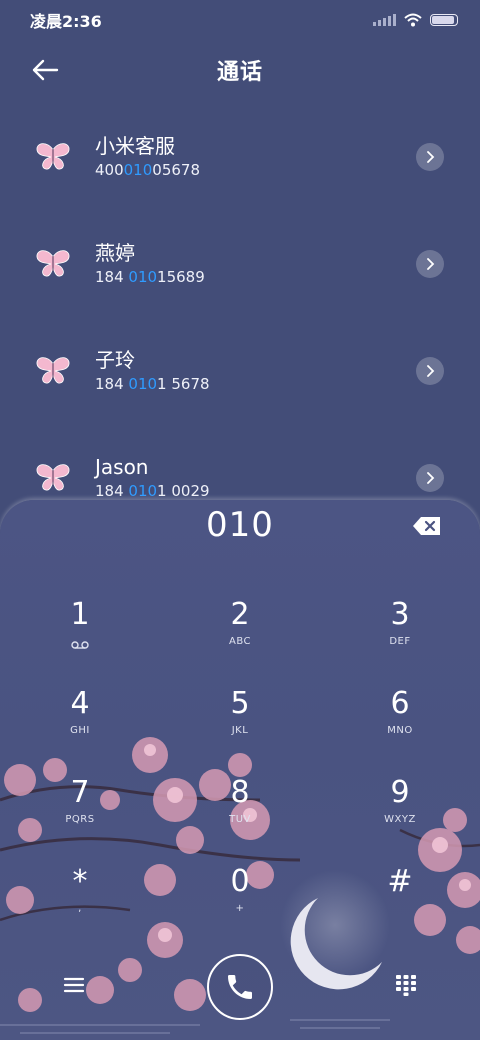 Image resolution: width=480 pixels, height=1040 pixels. Describe the element at coordinates (74, 985) in the screenshot. I see `menu-icon` at that location.